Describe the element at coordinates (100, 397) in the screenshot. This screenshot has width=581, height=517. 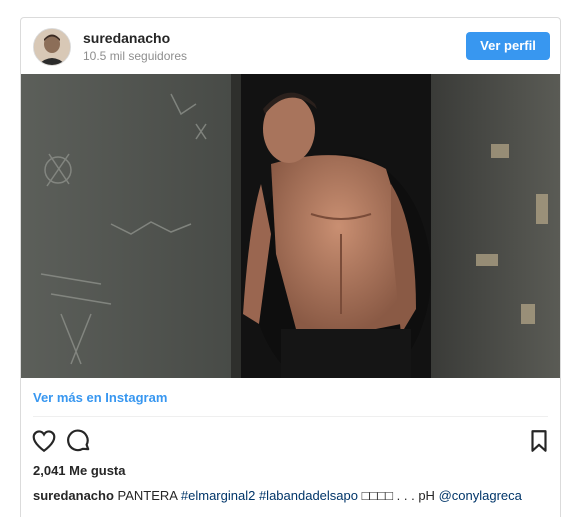
I see `view-more-on-instagram-link: Ver más en Instagram` at that location.